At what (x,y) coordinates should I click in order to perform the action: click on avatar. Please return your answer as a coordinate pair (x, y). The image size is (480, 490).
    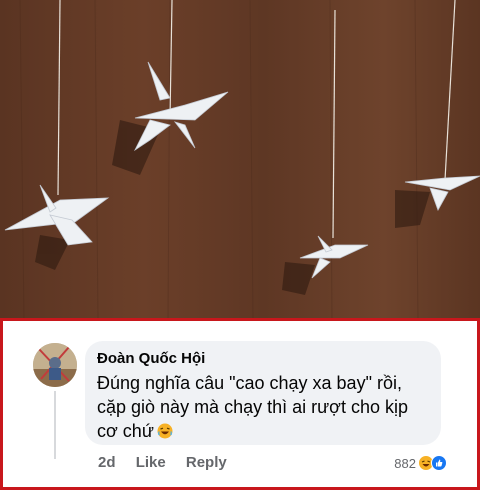
    Looking at the image, I should click on (55, 365).